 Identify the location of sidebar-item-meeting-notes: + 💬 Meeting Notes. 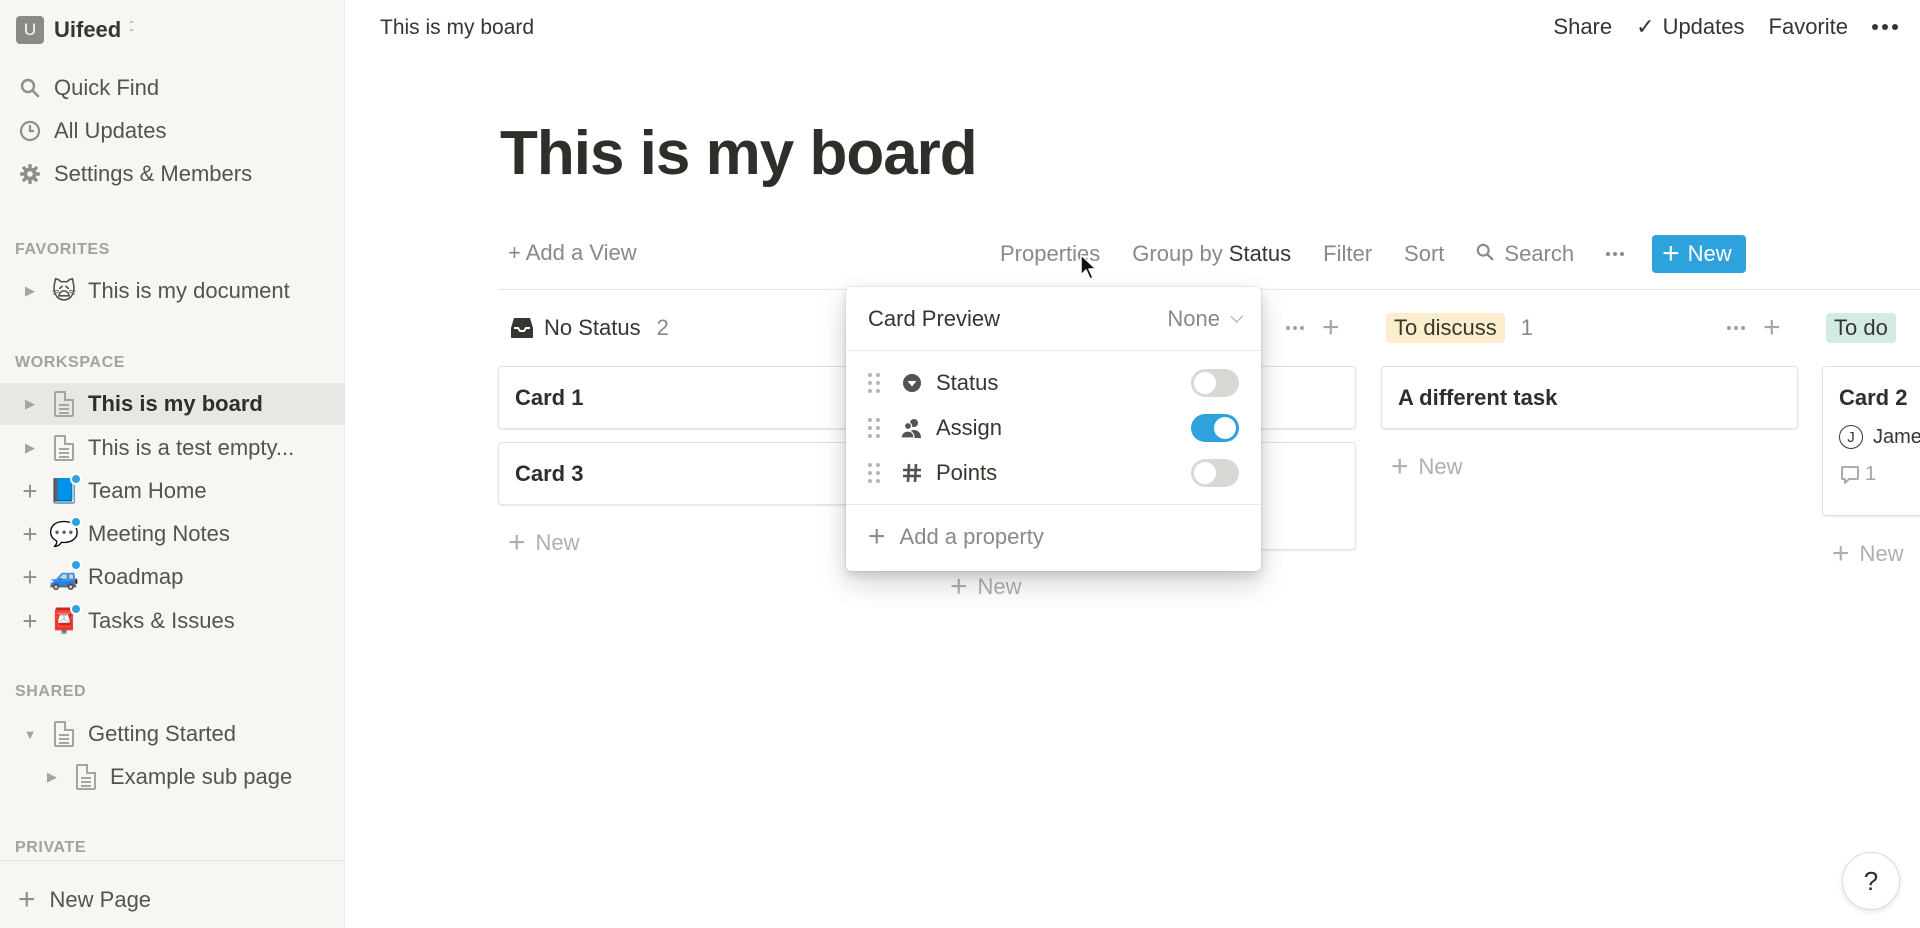
(172, 534).